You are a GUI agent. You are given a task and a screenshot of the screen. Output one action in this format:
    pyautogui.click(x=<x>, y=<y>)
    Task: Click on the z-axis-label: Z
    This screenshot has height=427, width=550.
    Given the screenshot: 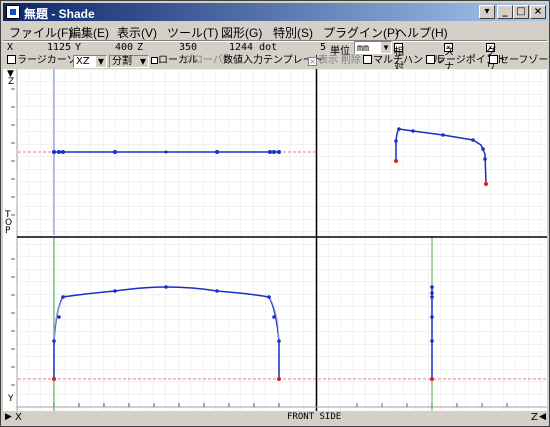 What is the action you would take?
    pyautogui.click(x=11, y=82)
    